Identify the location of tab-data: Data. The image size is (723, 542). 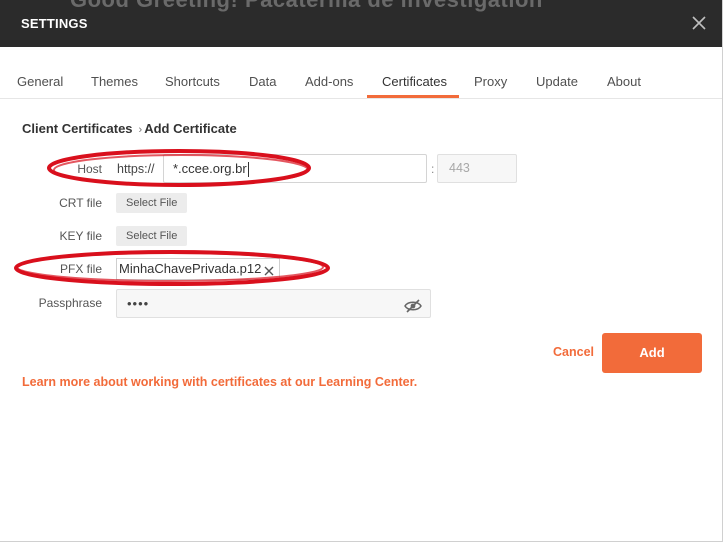
(262, 81).